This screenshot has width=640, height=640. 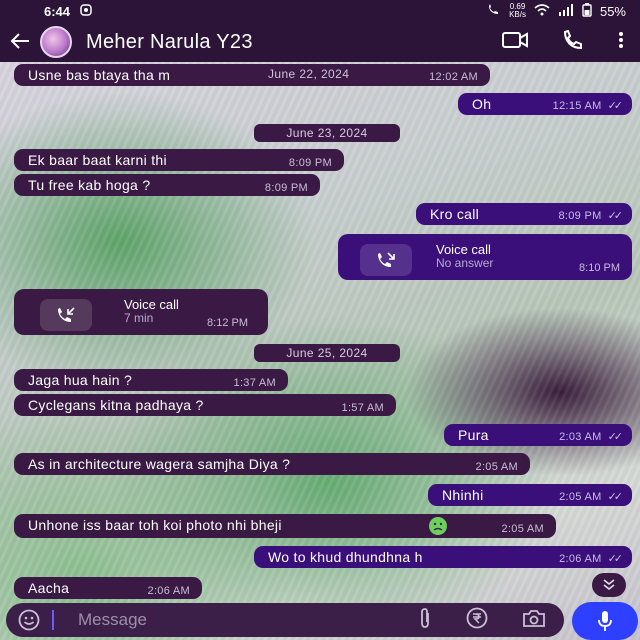 I want to click on contact-name: Meher Narula Y23, so click(x=169, y=42).